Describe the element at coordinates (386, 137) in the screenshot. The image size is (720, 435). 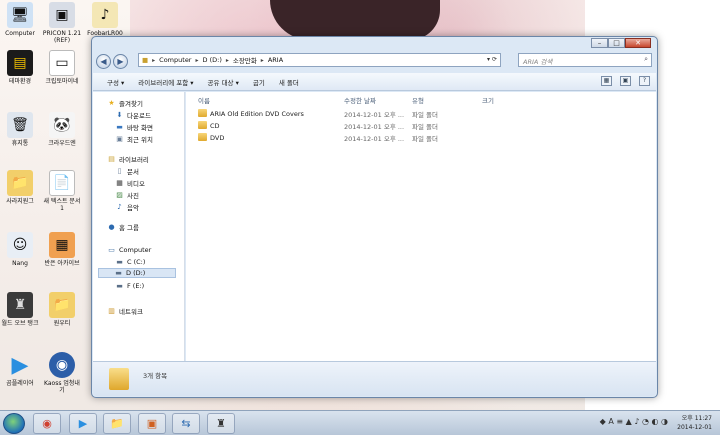
I see `file-row: DVD 2014-12-01 오후 ... 파일 폴더` at that location.